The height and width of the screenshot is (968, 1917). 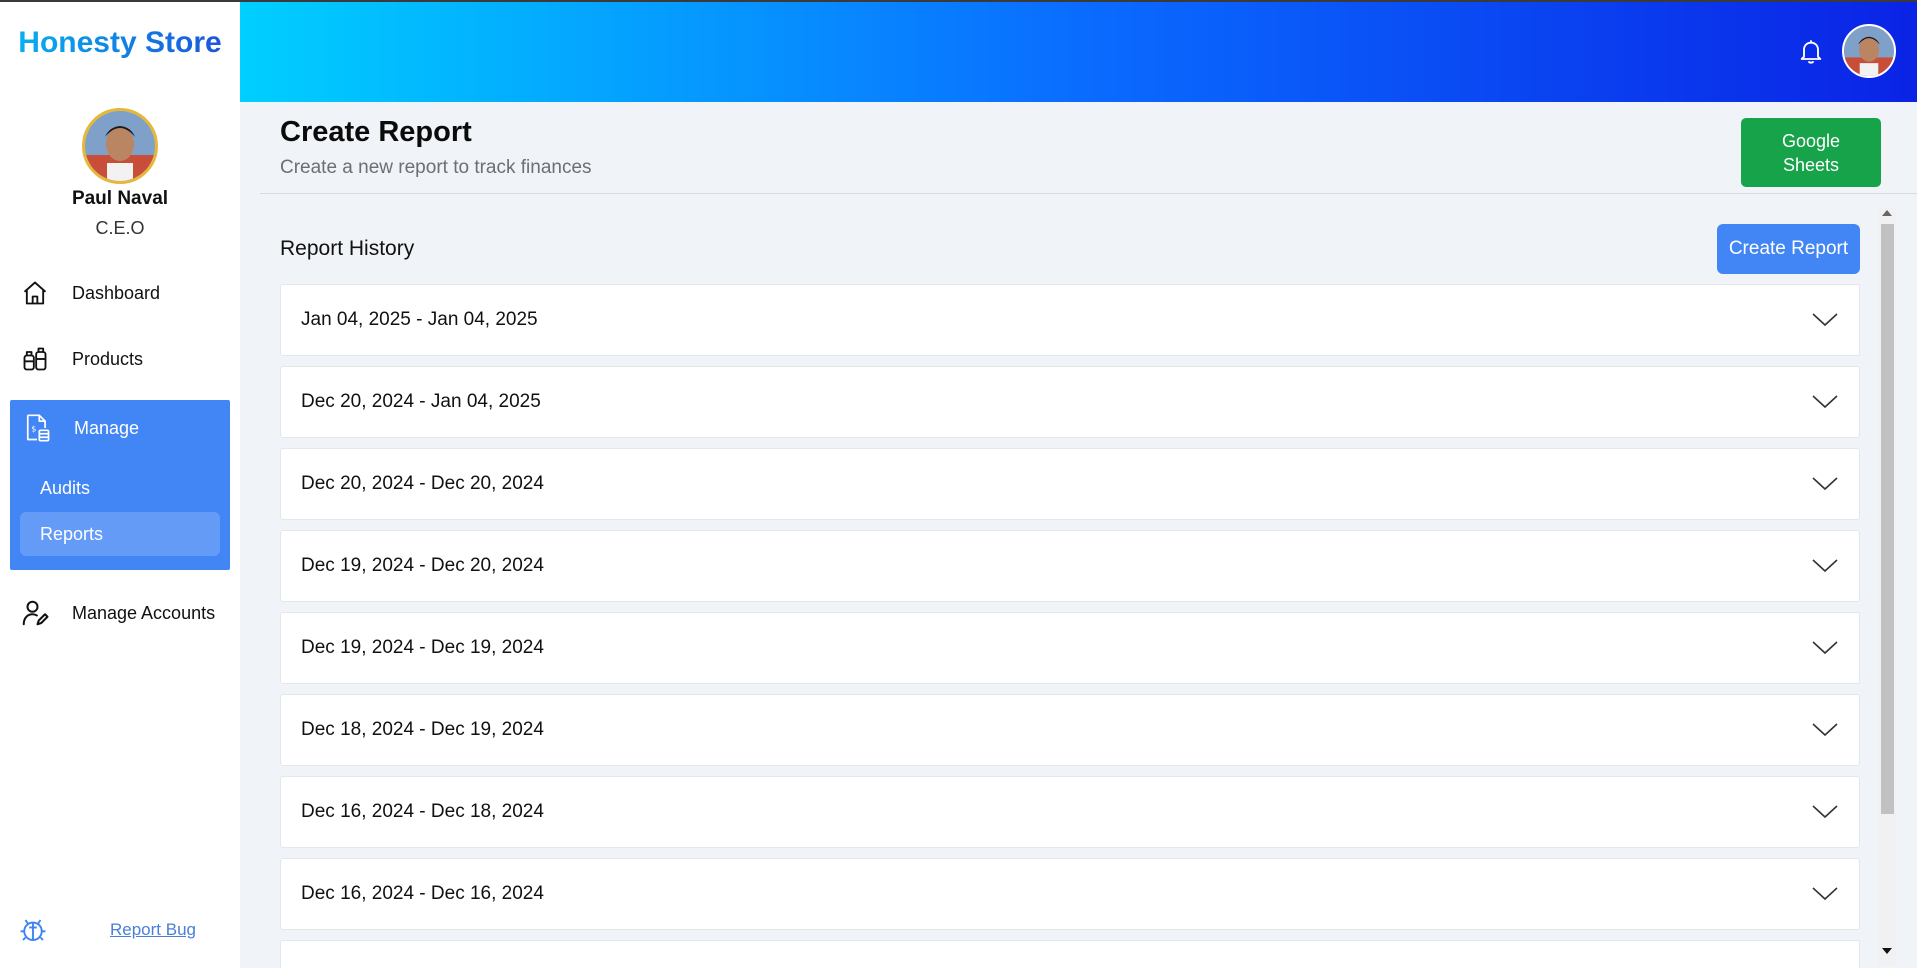 I want to click on report-row: Jan 04, 2025 - Jan 04, 2025, so click(x=1070, y=320).